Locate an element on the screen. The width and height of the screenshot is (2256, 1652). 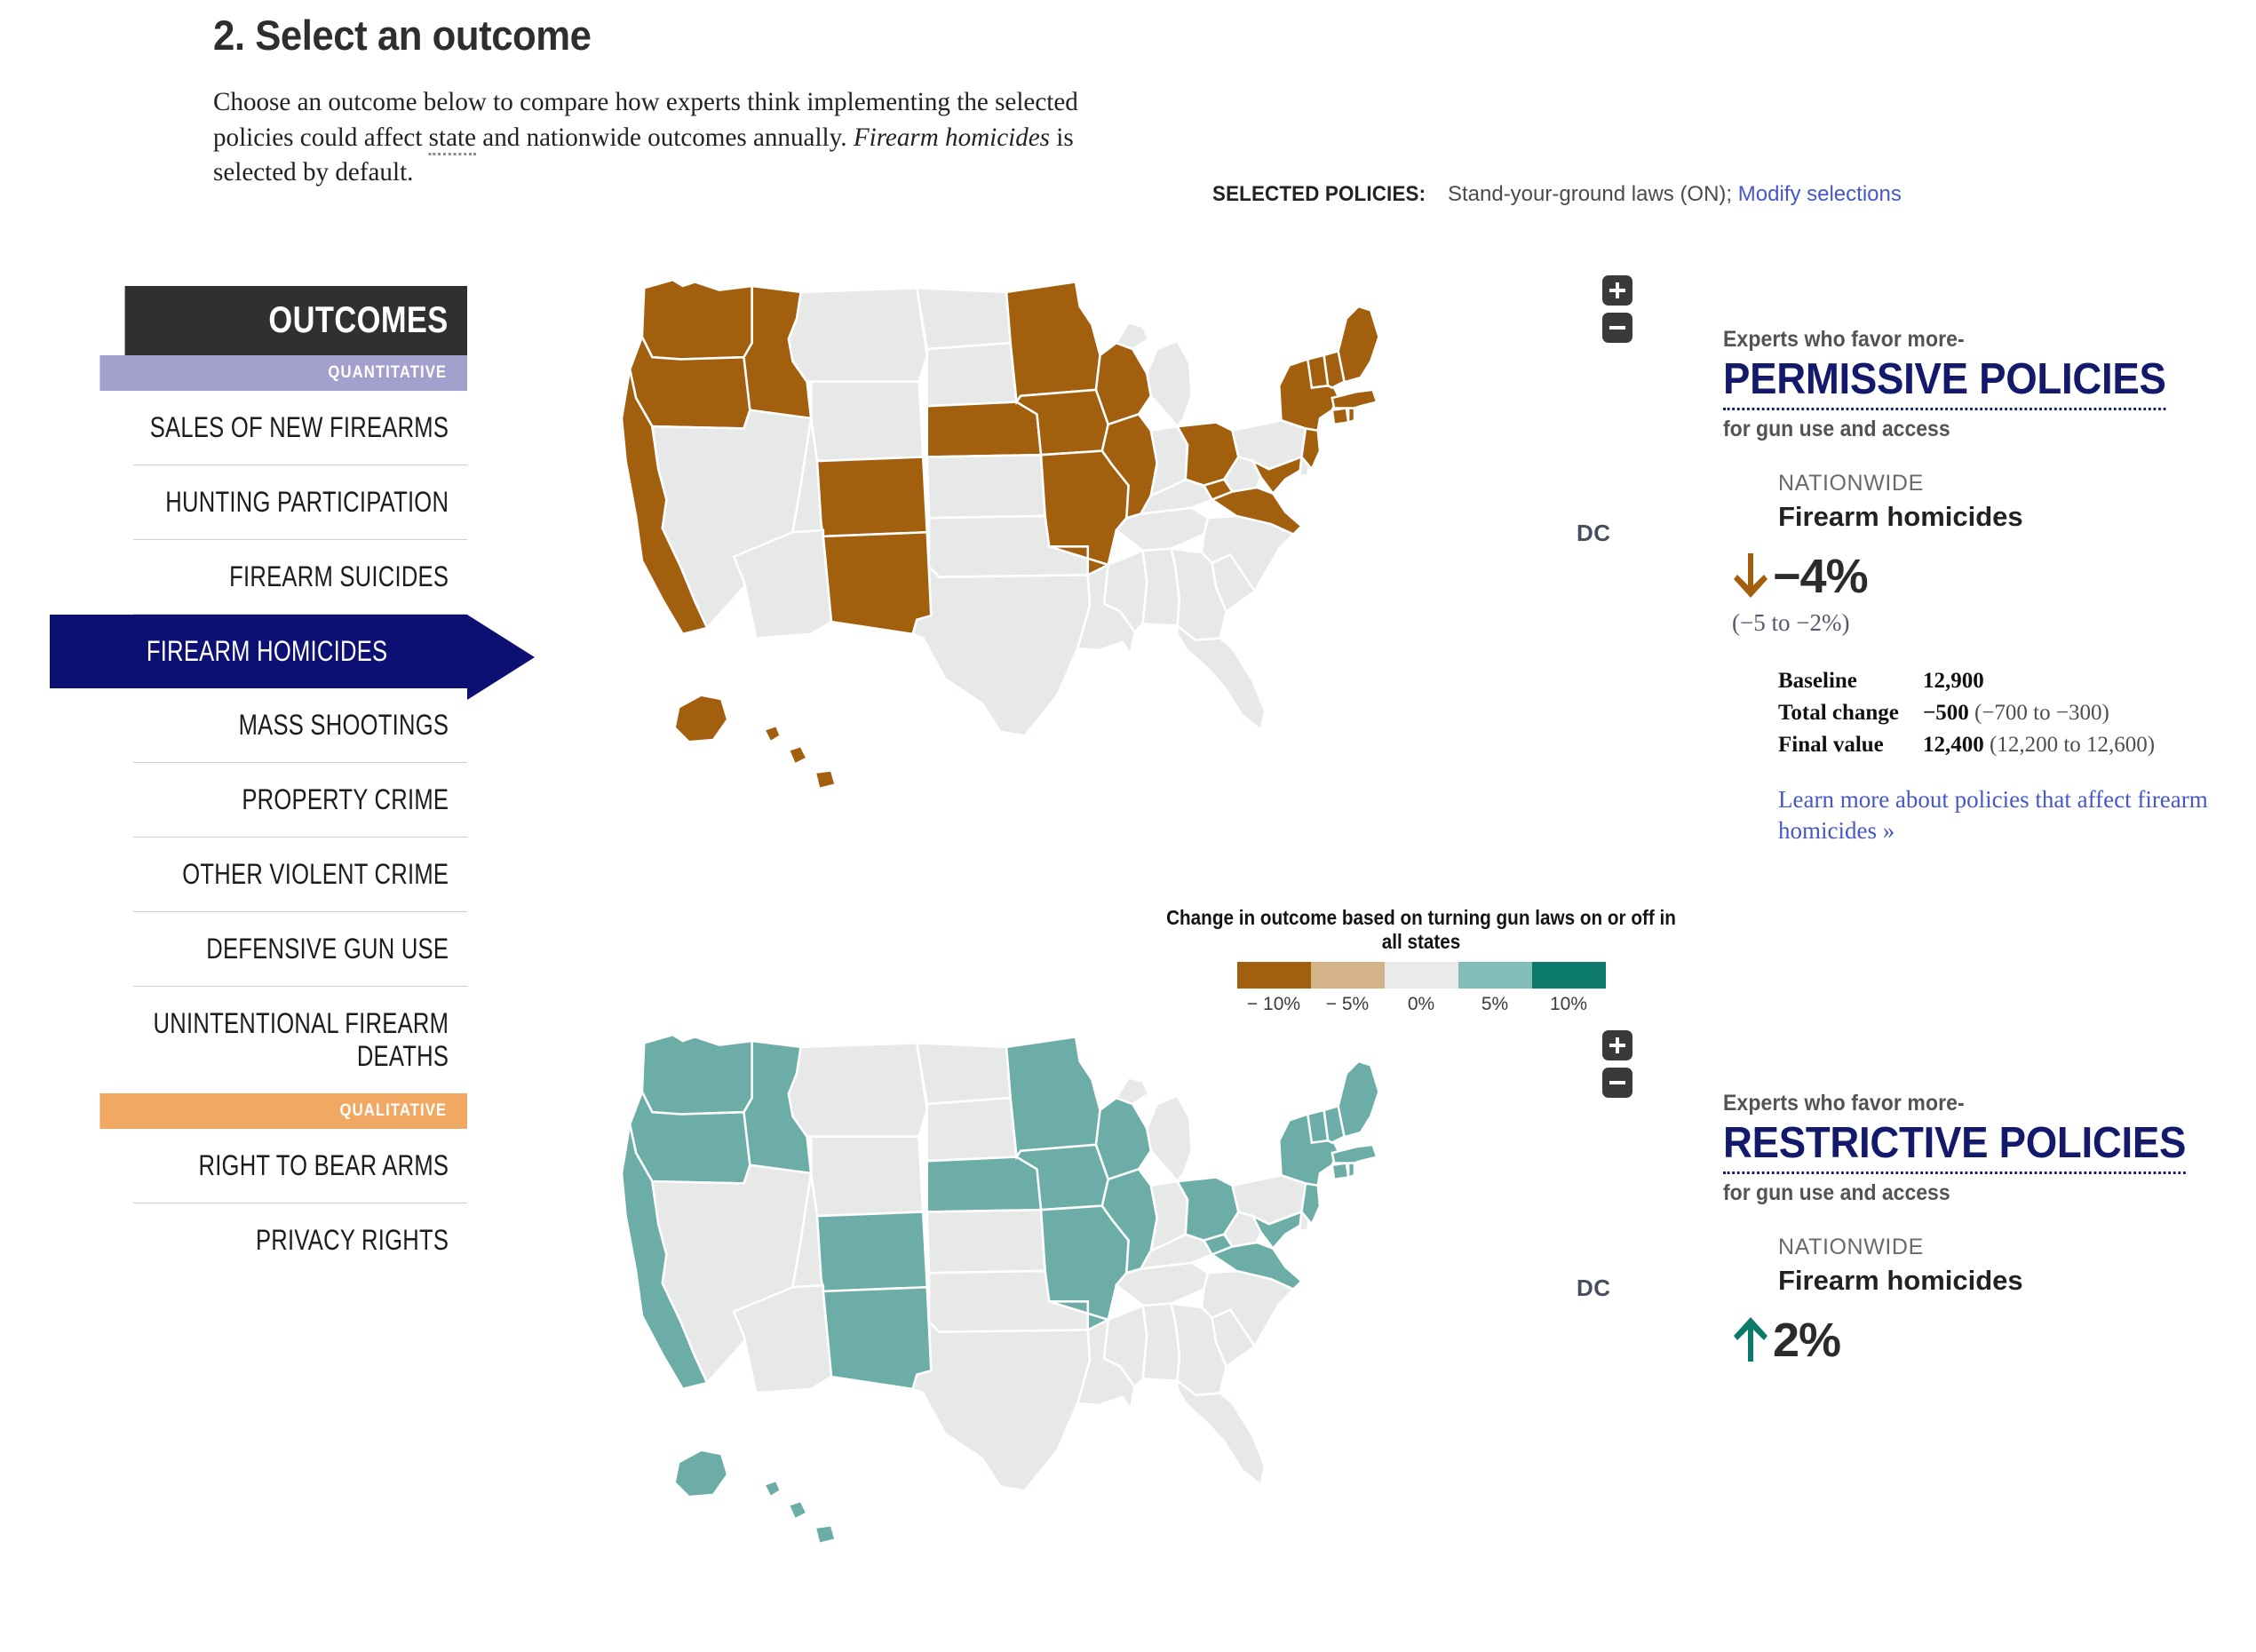
arrow-down-icon is located at coordinates (1752, 576).